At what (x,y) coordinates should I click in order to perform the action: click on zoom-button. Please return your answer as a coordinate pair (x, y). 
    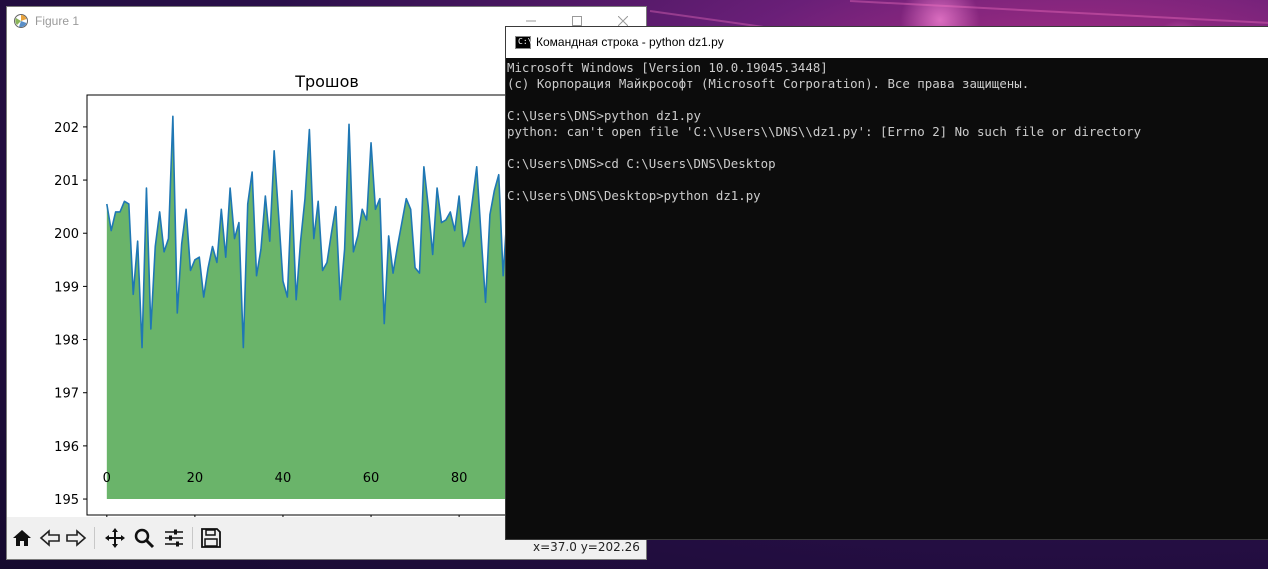
    Looking at the image, I should click on (144, 538).